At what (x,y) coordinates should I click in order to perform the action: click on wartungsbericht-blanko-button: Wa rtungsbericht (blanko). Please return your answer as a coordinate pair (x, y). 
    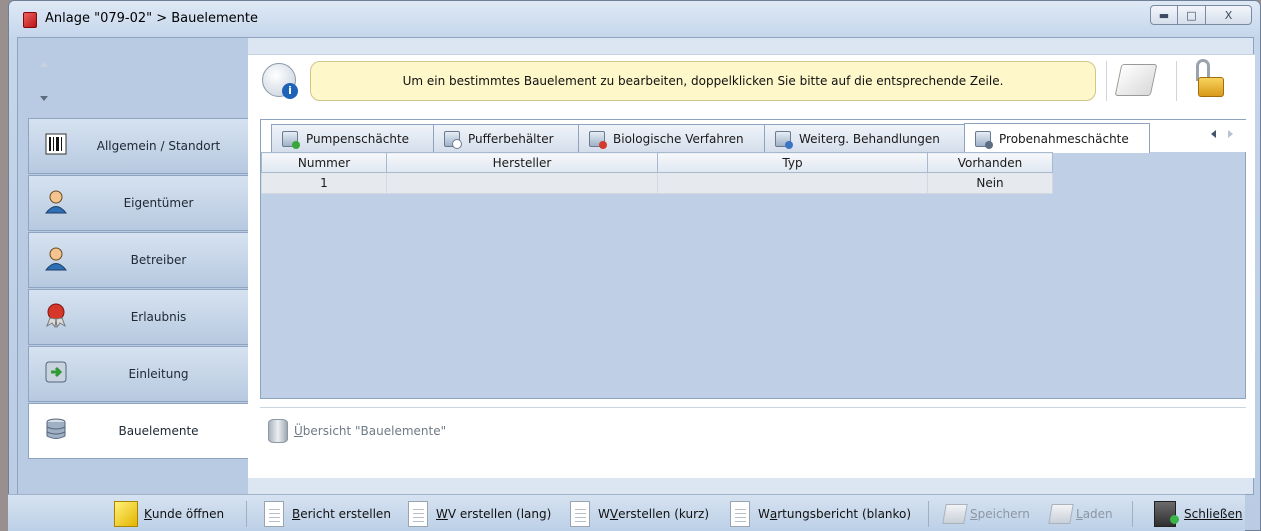
    Looking at the image, I should click on (820, 514).